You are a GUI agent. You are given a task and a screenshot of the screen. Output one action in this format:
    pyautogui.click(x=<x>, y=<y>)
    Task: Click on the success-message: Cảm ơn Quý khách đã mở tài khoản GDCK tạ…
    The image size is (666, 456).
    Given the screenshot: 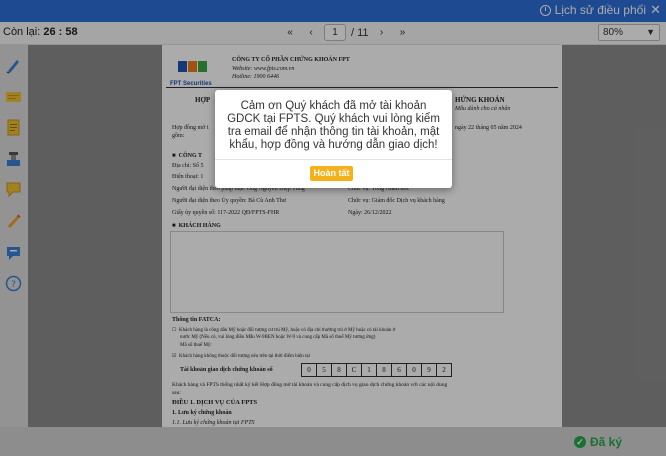 What is the action you would take?
    pyautogui.click(x=333, y=125)
    